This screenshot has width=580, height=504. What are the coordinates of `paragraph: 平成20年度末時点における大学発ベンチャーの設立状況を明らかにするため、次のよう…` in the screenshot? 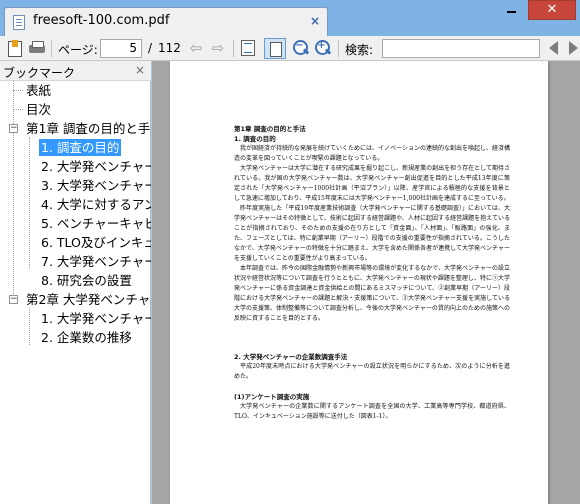 It's located at (372, 371).